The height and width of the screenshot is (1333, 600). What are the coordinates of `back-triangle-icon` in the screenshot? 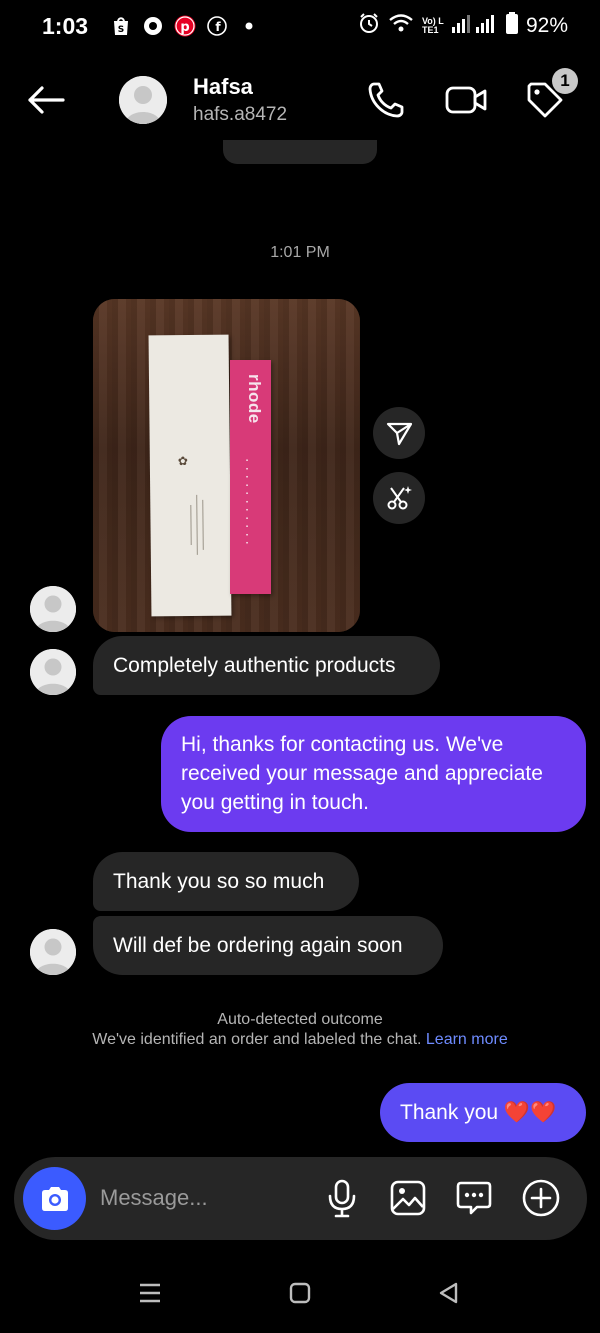 It's located at (448, 1293).